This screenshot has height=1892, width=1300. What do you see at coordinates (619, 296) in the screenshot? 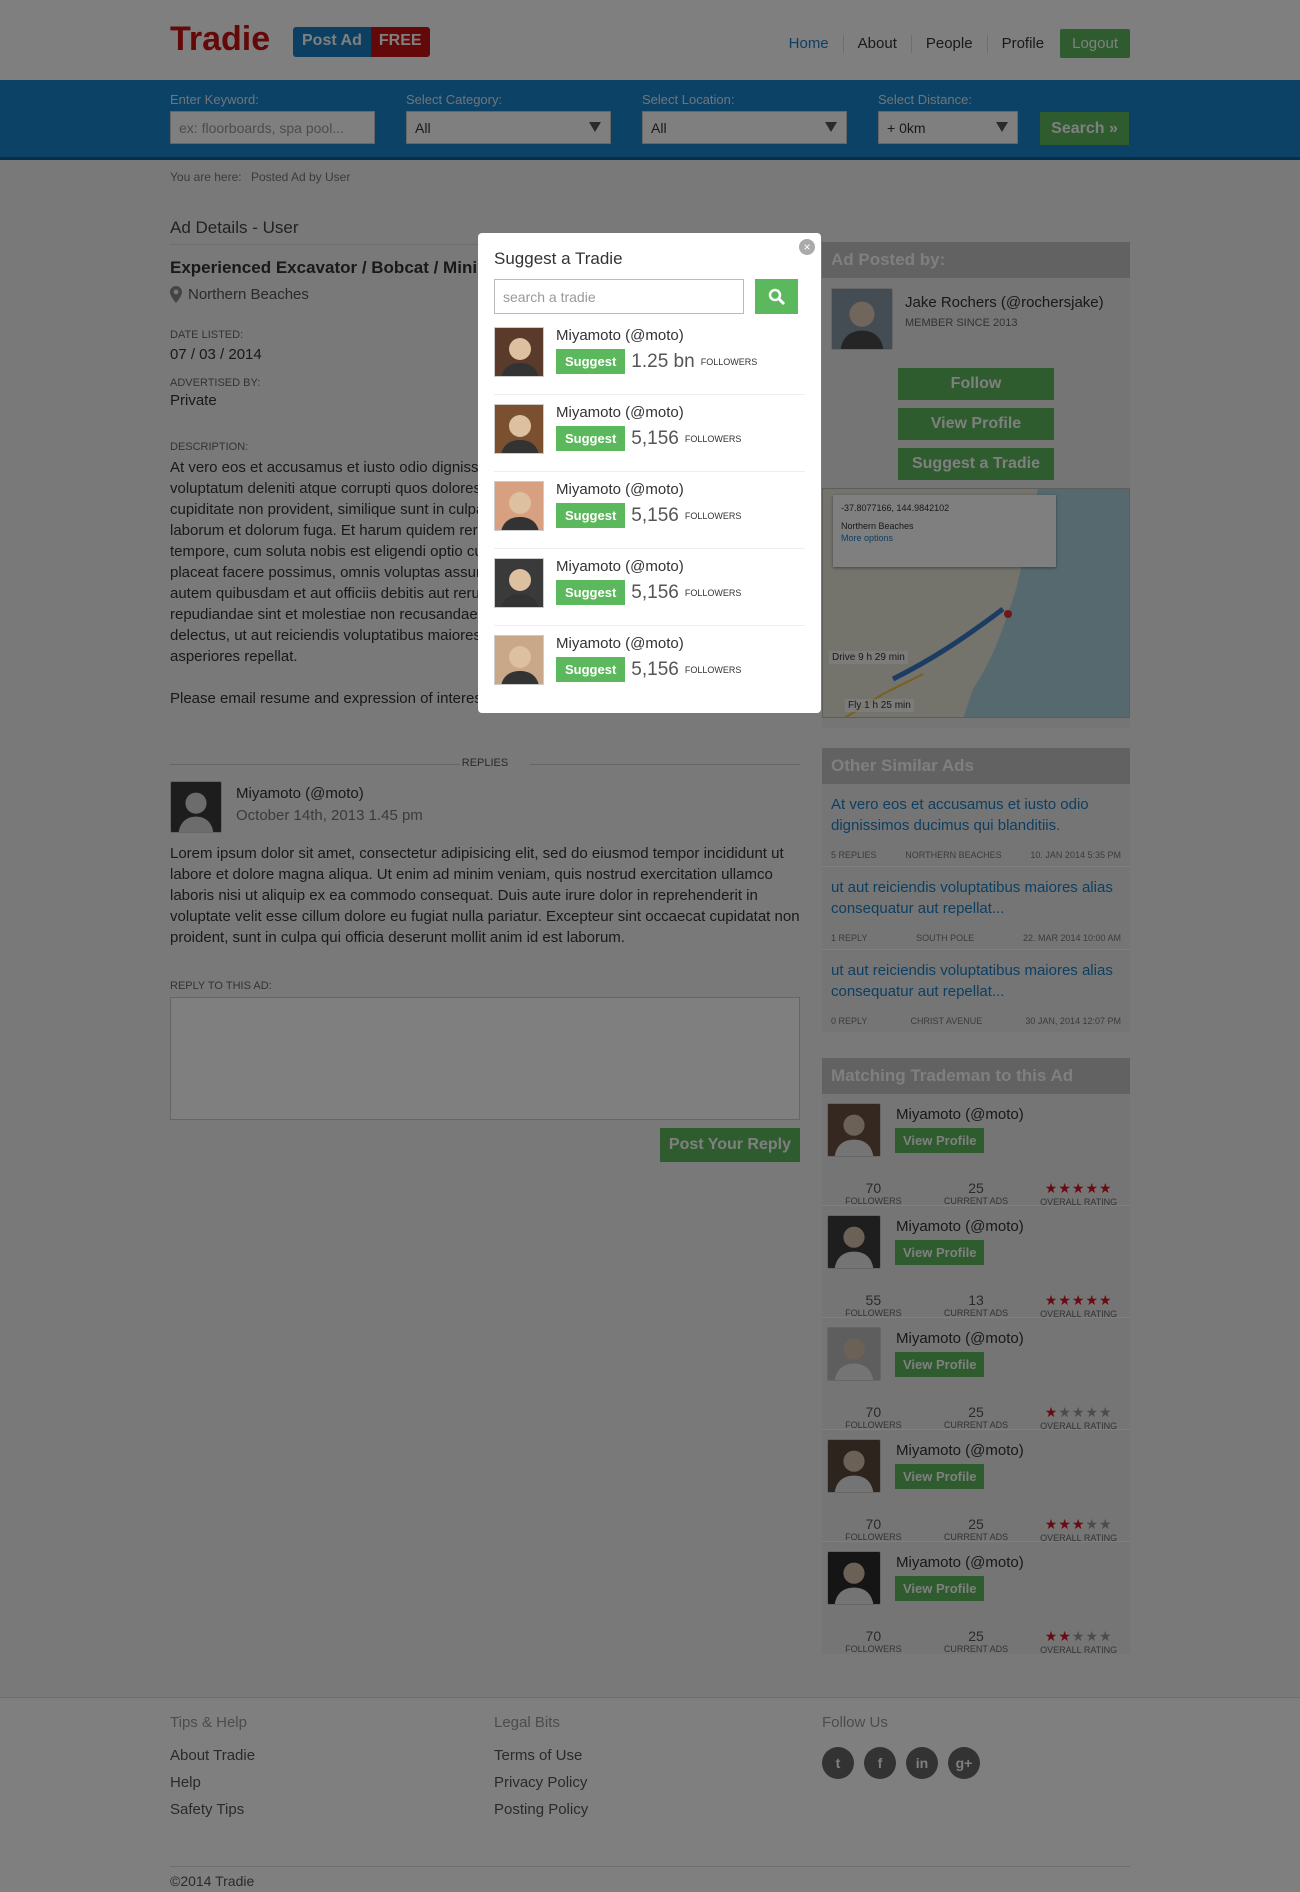
I see `tradie-search-input: search a tradie` at bounding box center [619, 296].